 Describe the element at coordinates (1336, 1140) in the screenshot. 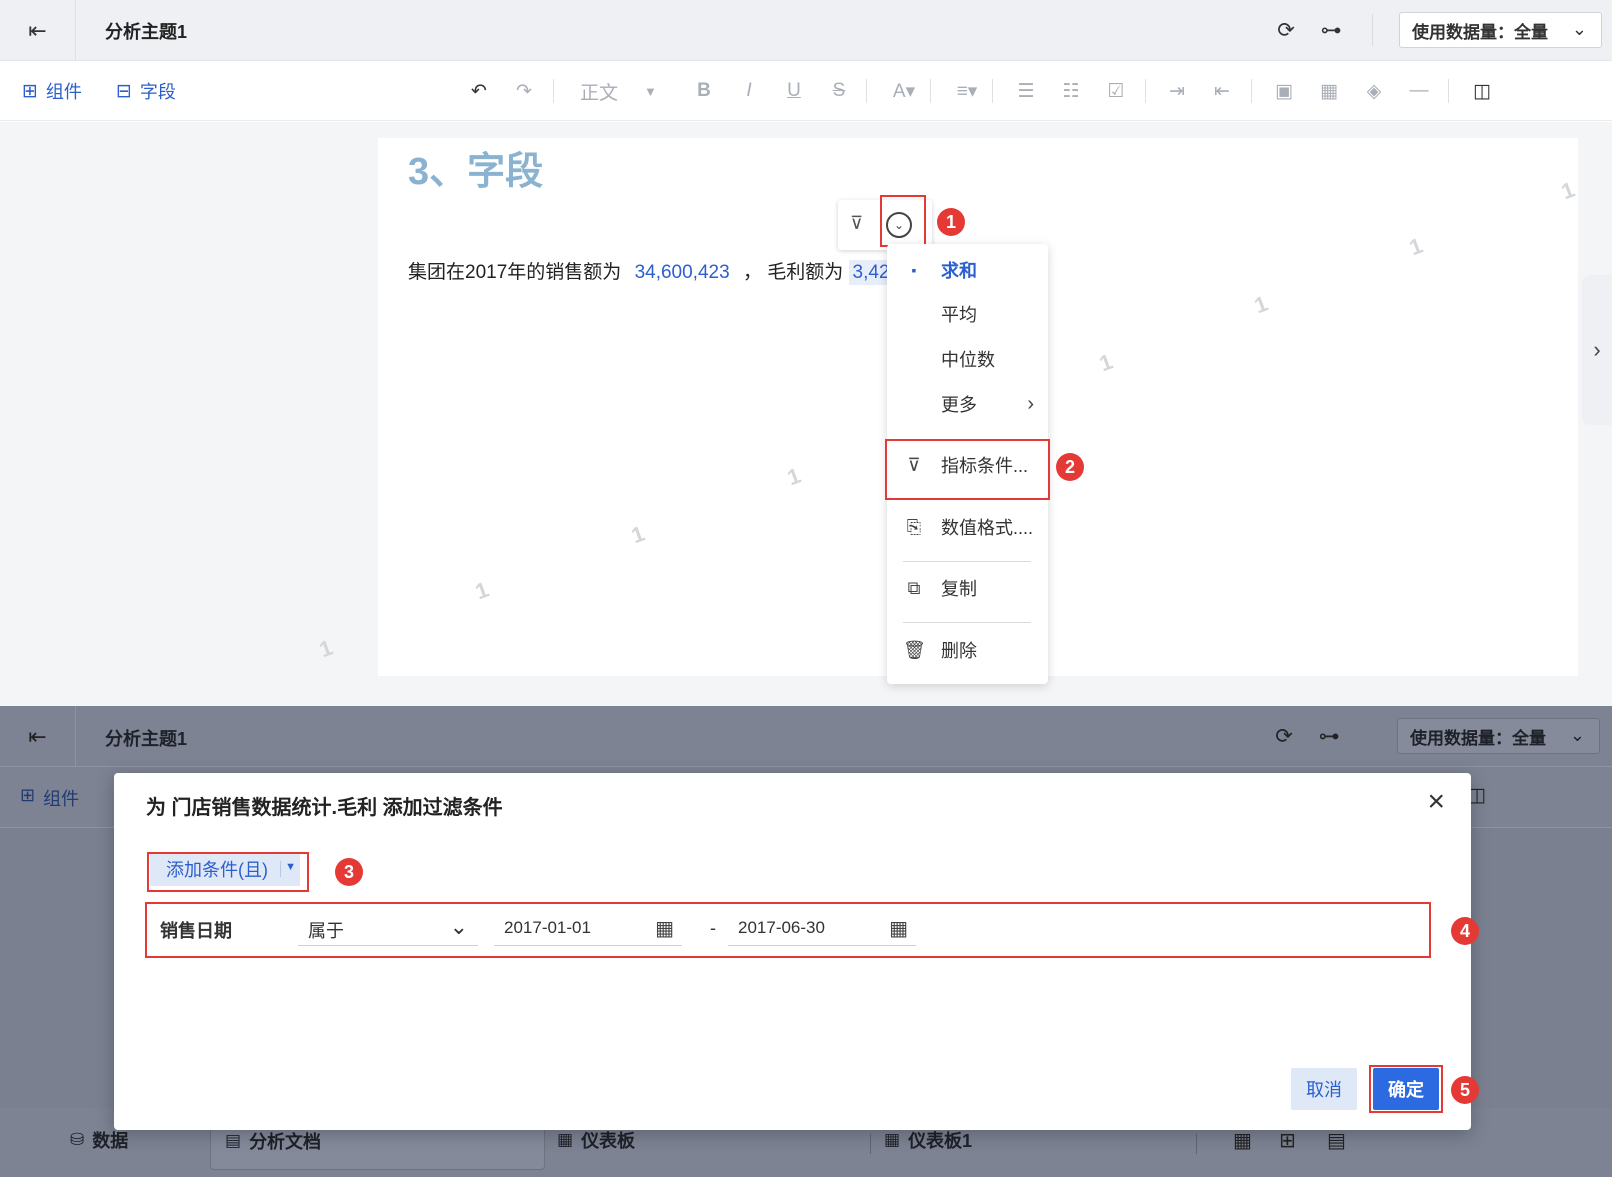

I see `add-document-button: ▤` at that location.